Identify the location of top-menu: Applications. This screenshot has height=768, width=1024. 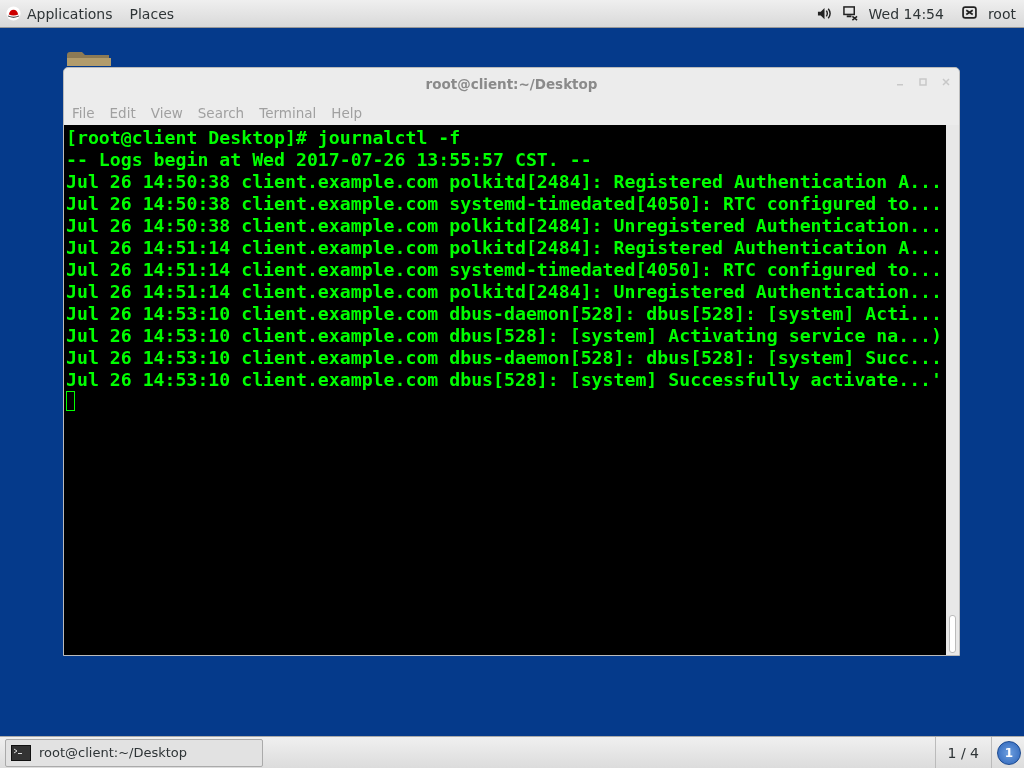
(70, 13).